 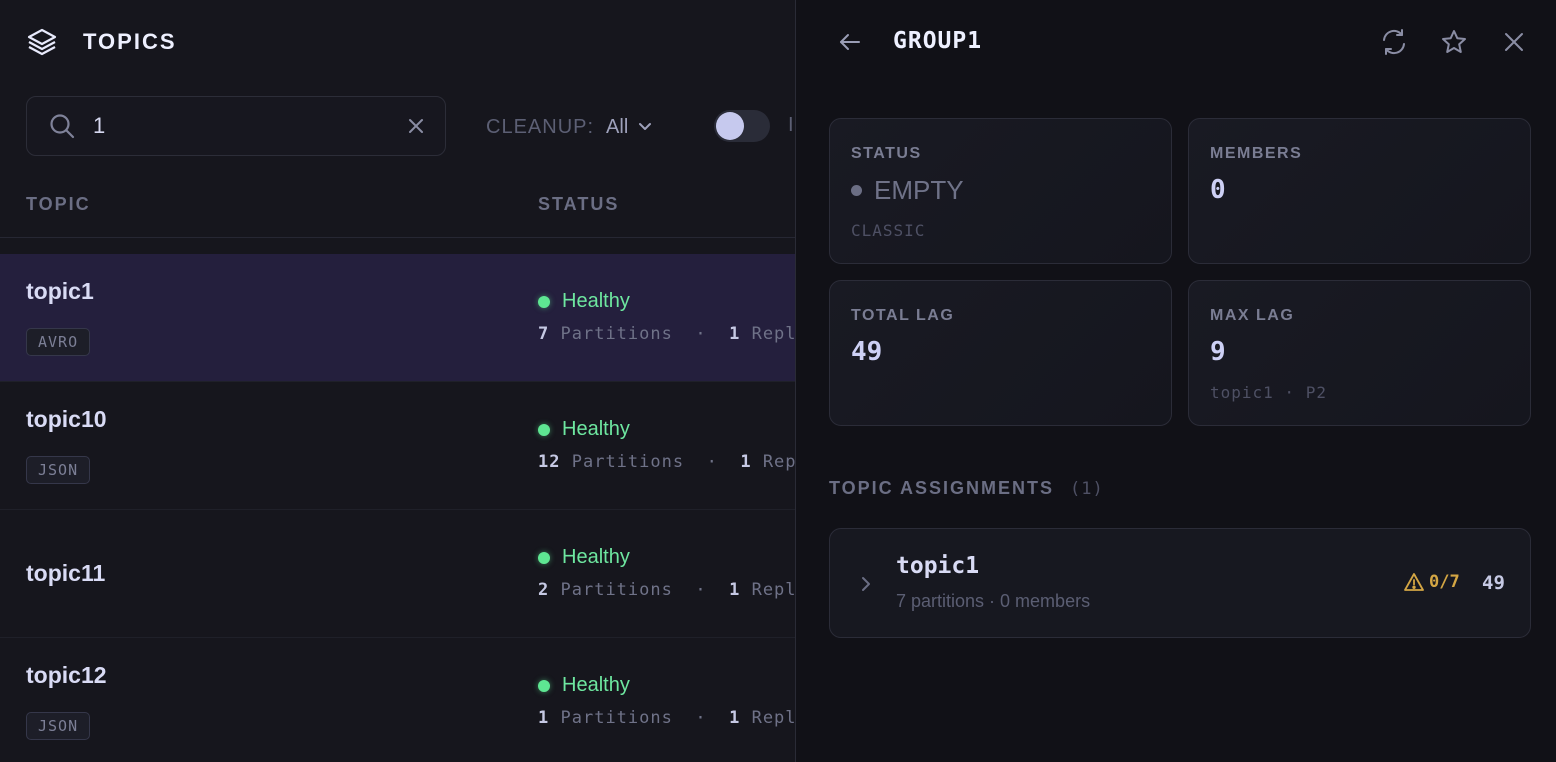 What do you see at coordinates (1000, 191) in the screenshot?
I see `status-card: STATUS EMPTY CLASSIC` at bounding box center [1000, 191].